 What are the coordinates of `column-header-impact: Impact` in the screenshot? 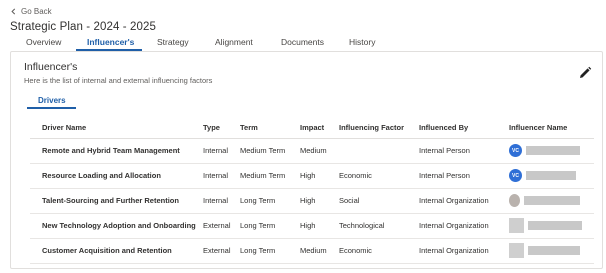 It's located at (319, 128).